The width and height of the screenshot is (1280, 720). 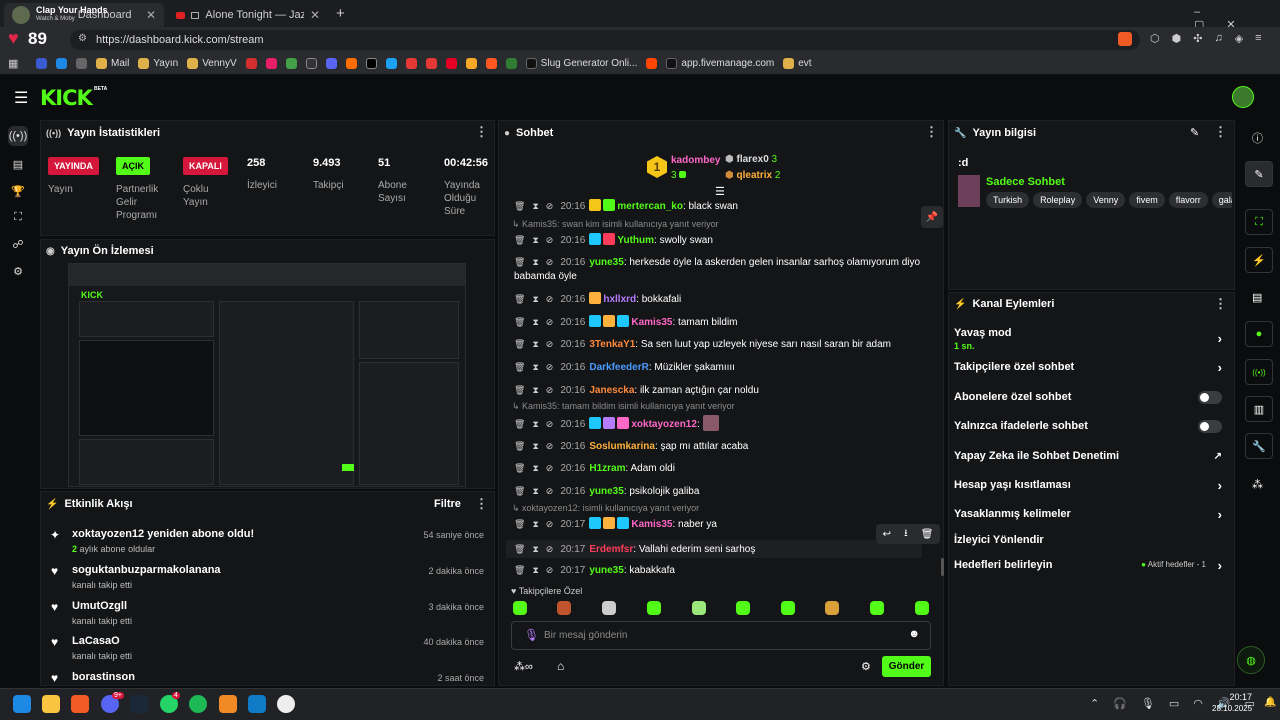 What do you see at coordinates (18, 164) in the screenshot?
I see `rail-analytics-icon: ▤` at bounding box center [18, 164].